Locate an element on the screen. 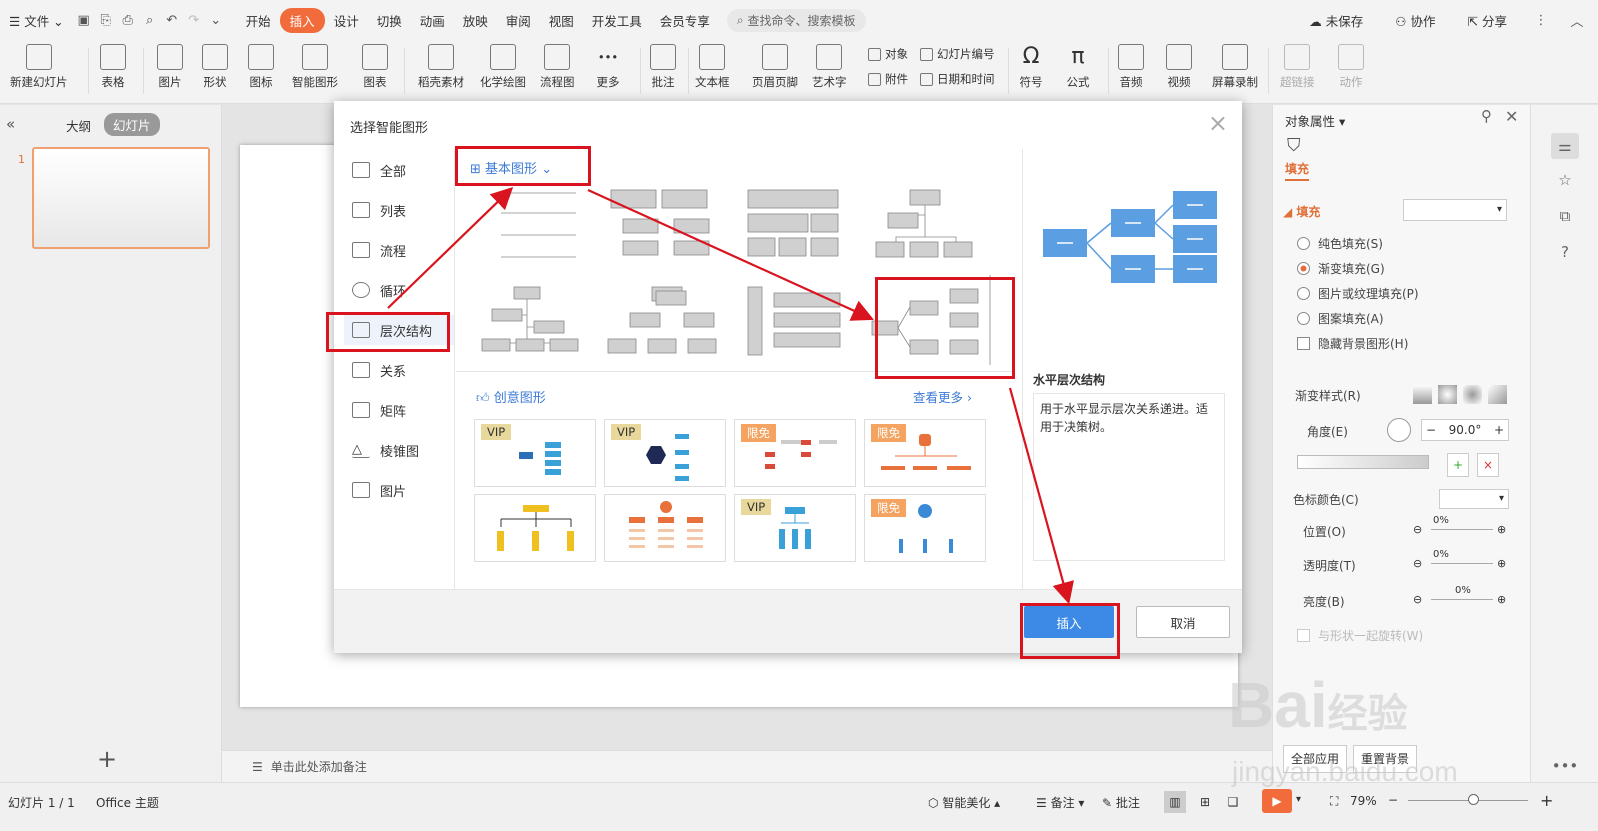 Image resolution: width=1598 pixels, height=831 pixels. category-pyramid: △ 棱锥图 is located at coordinates (399, 450).